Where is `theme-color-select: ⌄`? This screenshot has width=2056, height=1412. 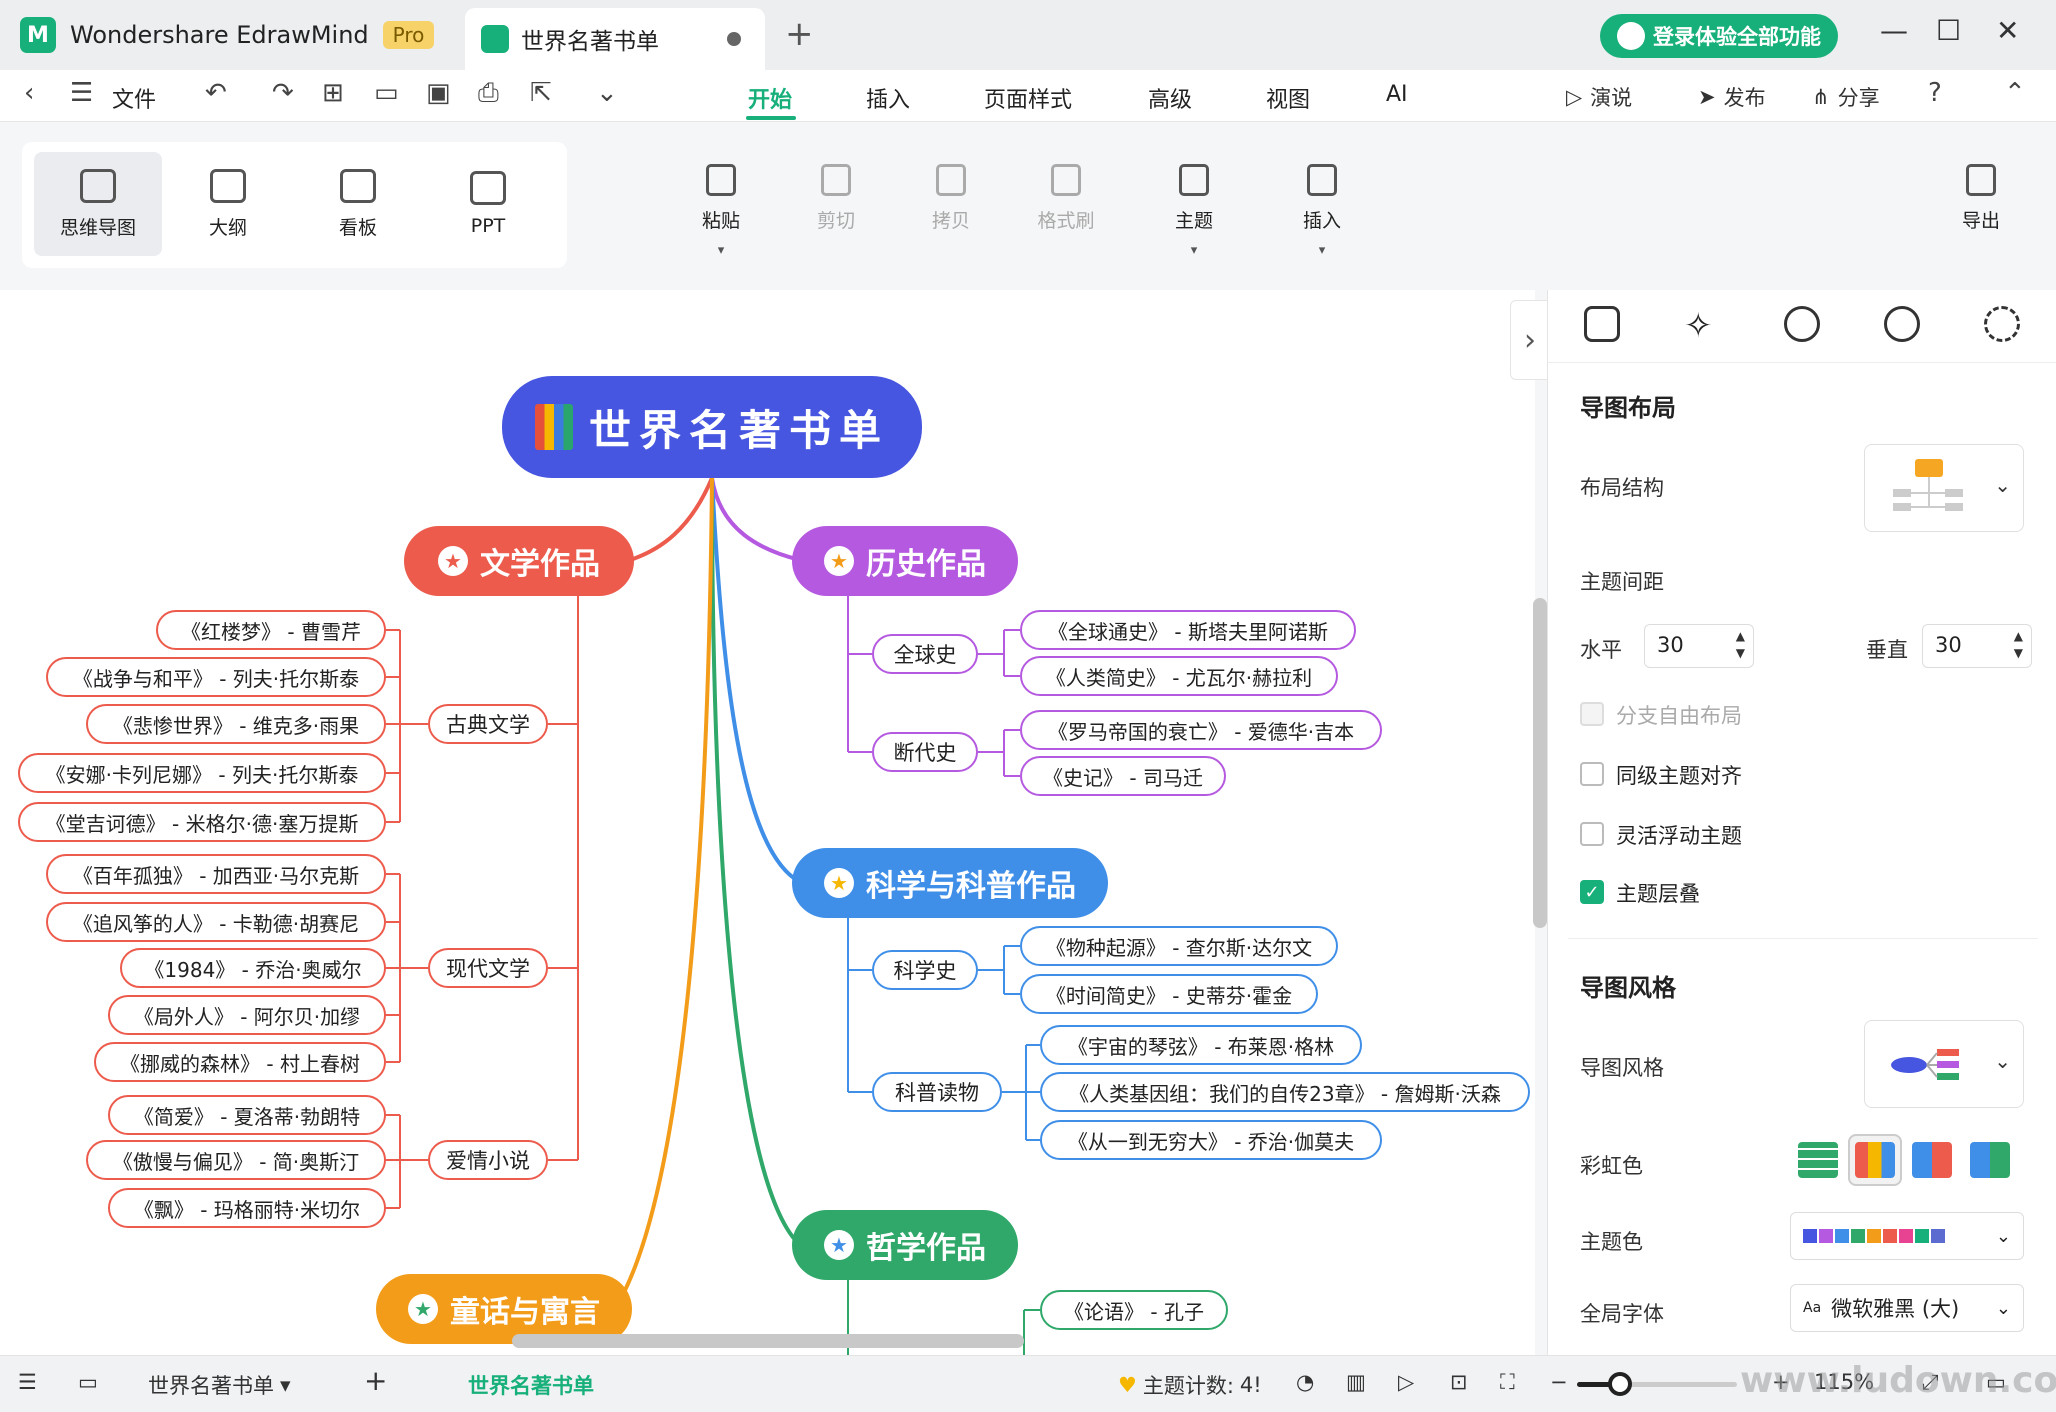
theme-color-select: ⌄ is located at coordinates (1907, 1236).